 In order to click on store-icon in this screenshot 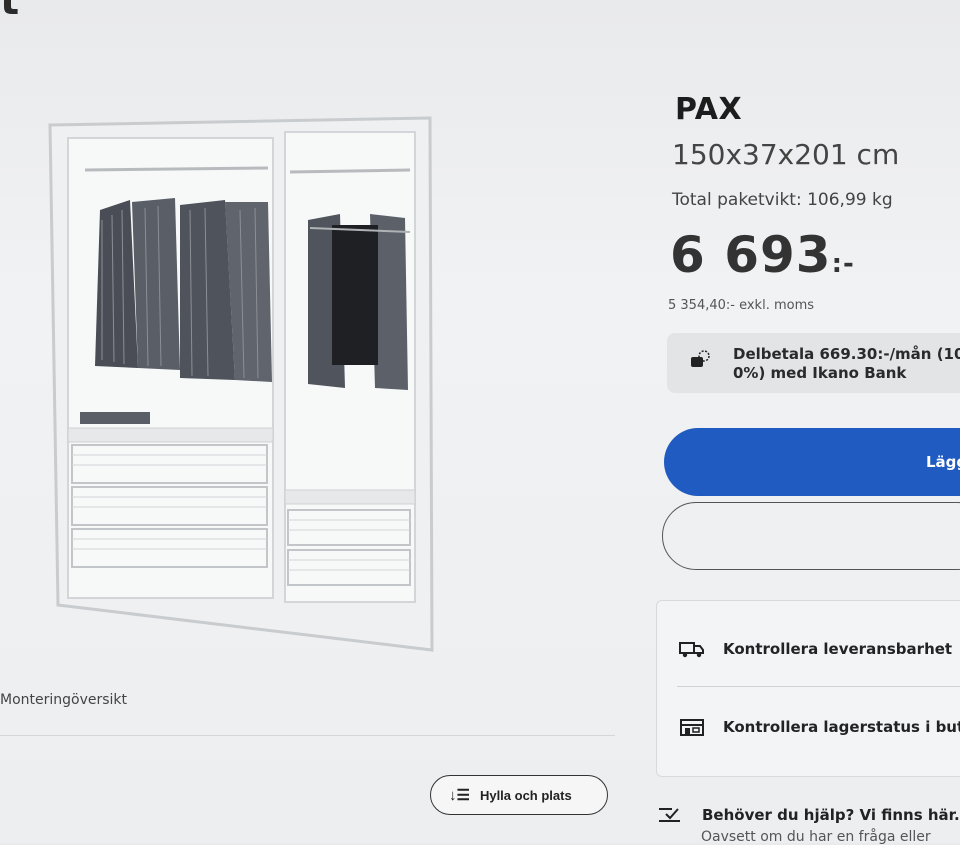, I will do `click(692, 727)`.